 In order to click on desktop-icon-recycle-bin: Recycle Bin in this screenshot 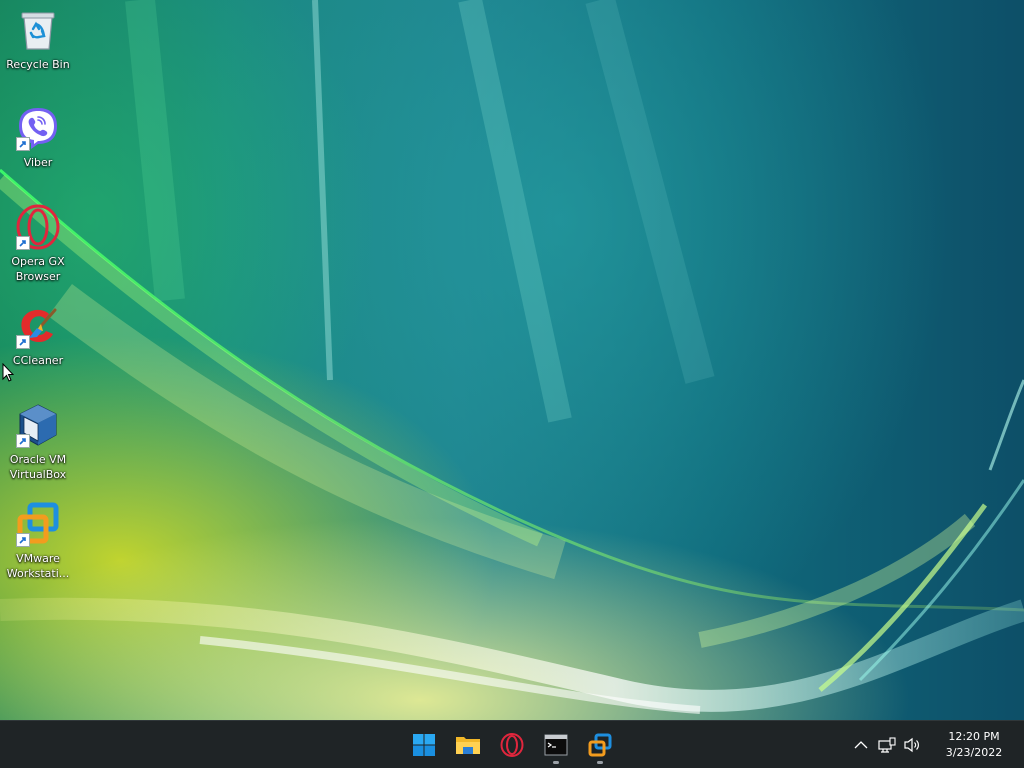, I will do `click(38, 39)`.